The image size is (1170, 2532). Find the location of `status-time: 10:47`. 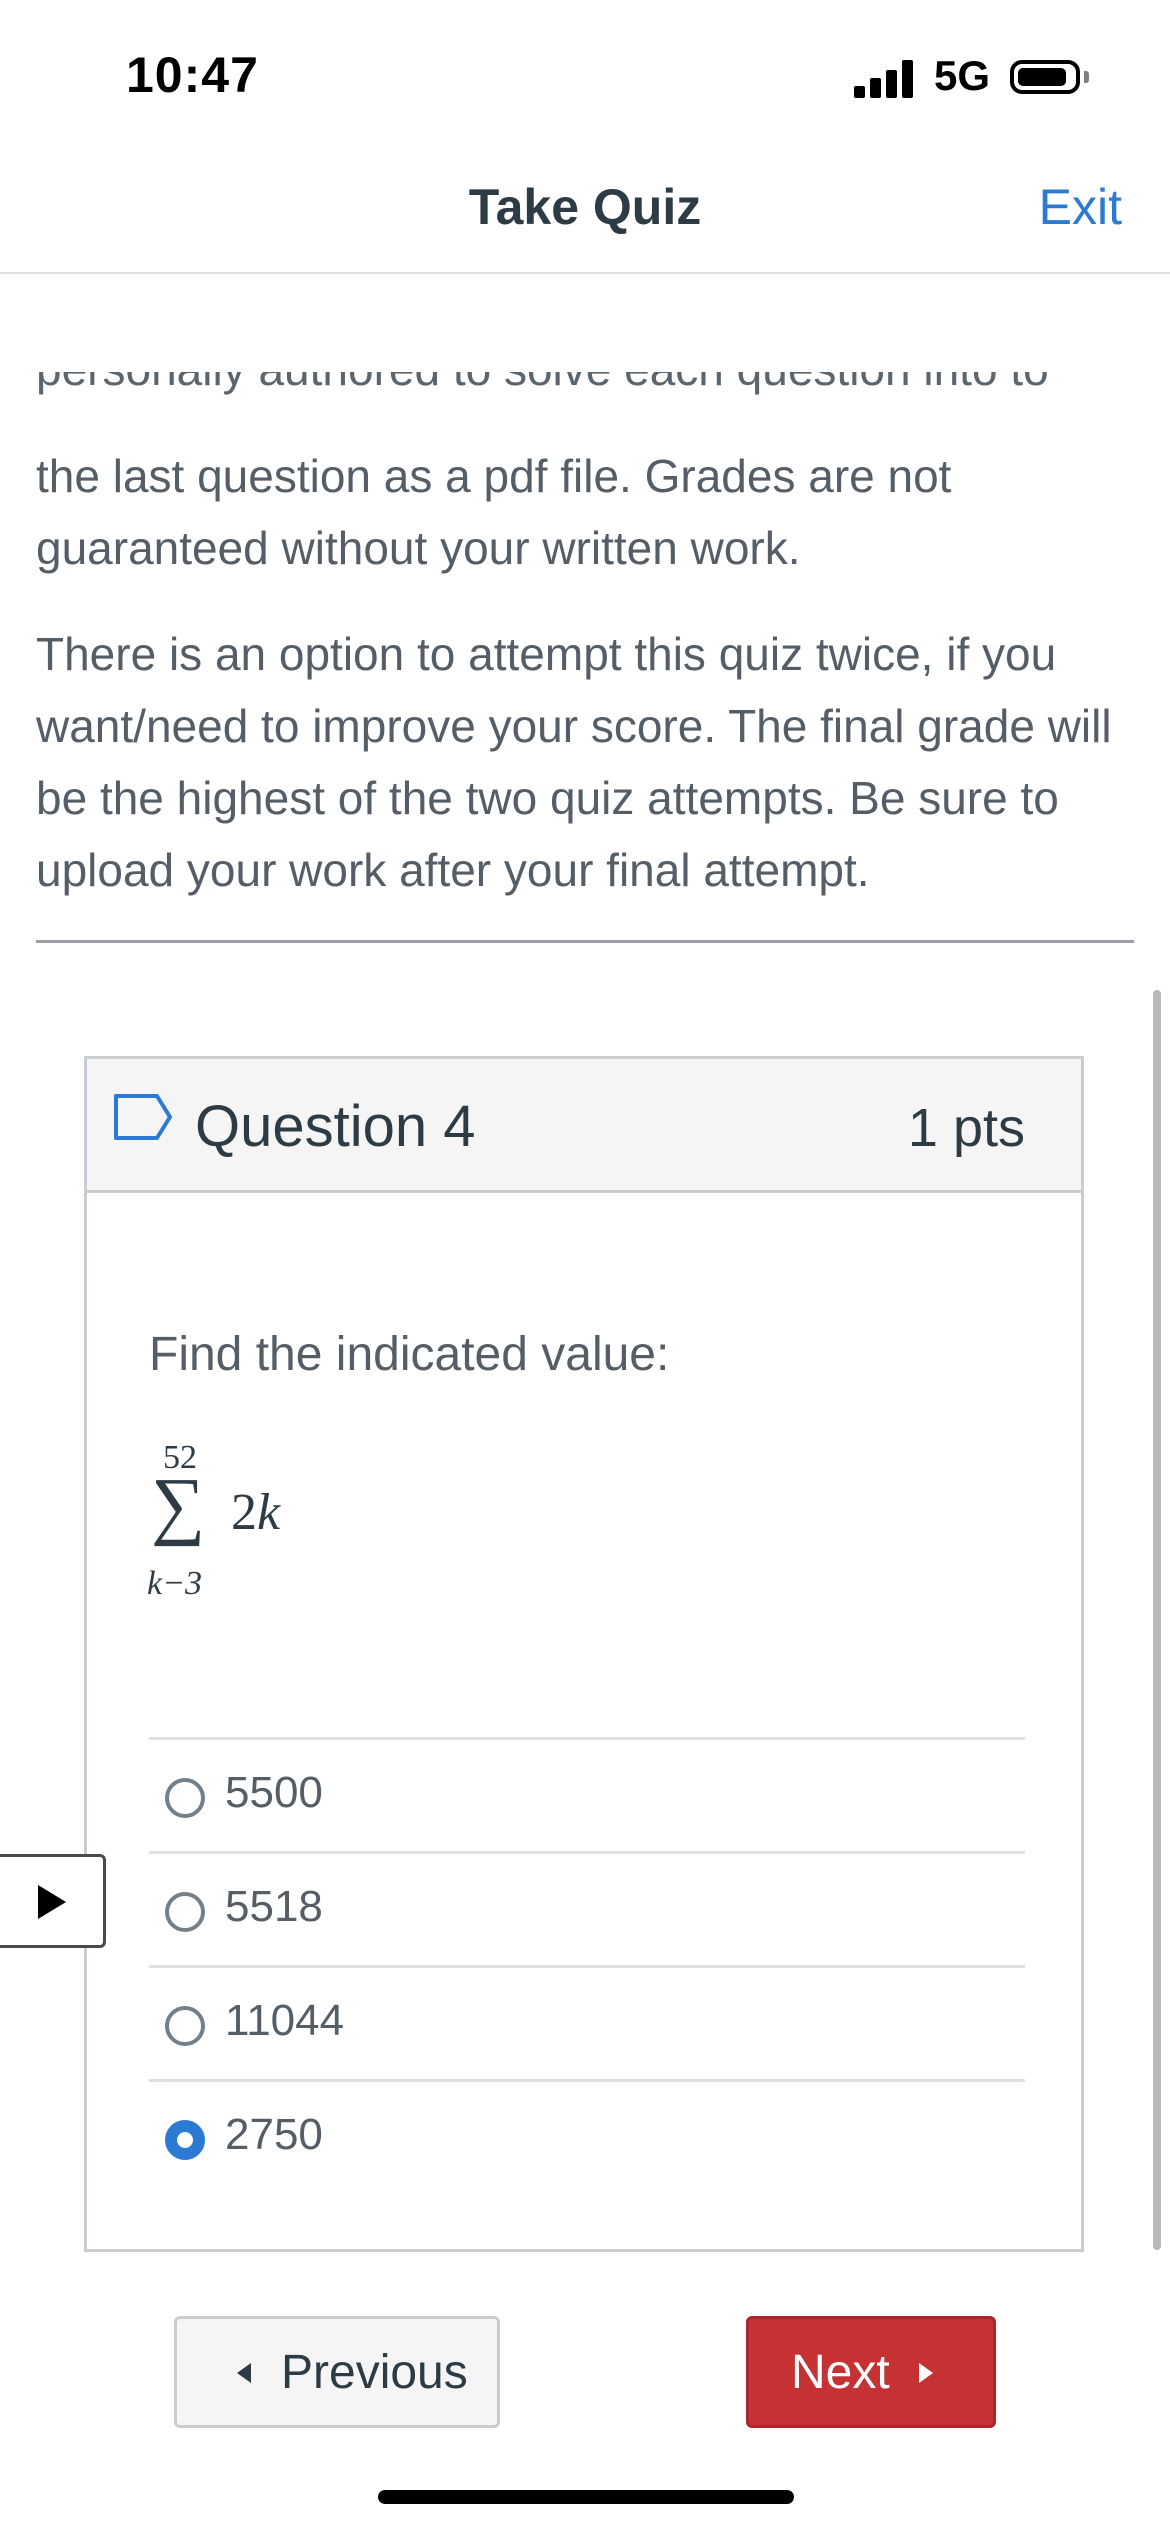

status-time: 10:47 is located at coordinates (192, 75).